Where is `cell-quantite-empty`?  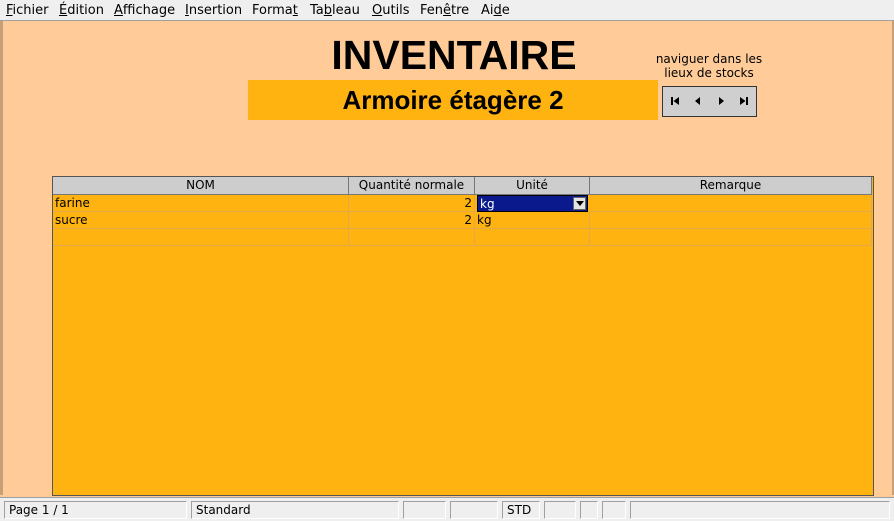
cell-quantite-empty is located at coordinates (412, 237).